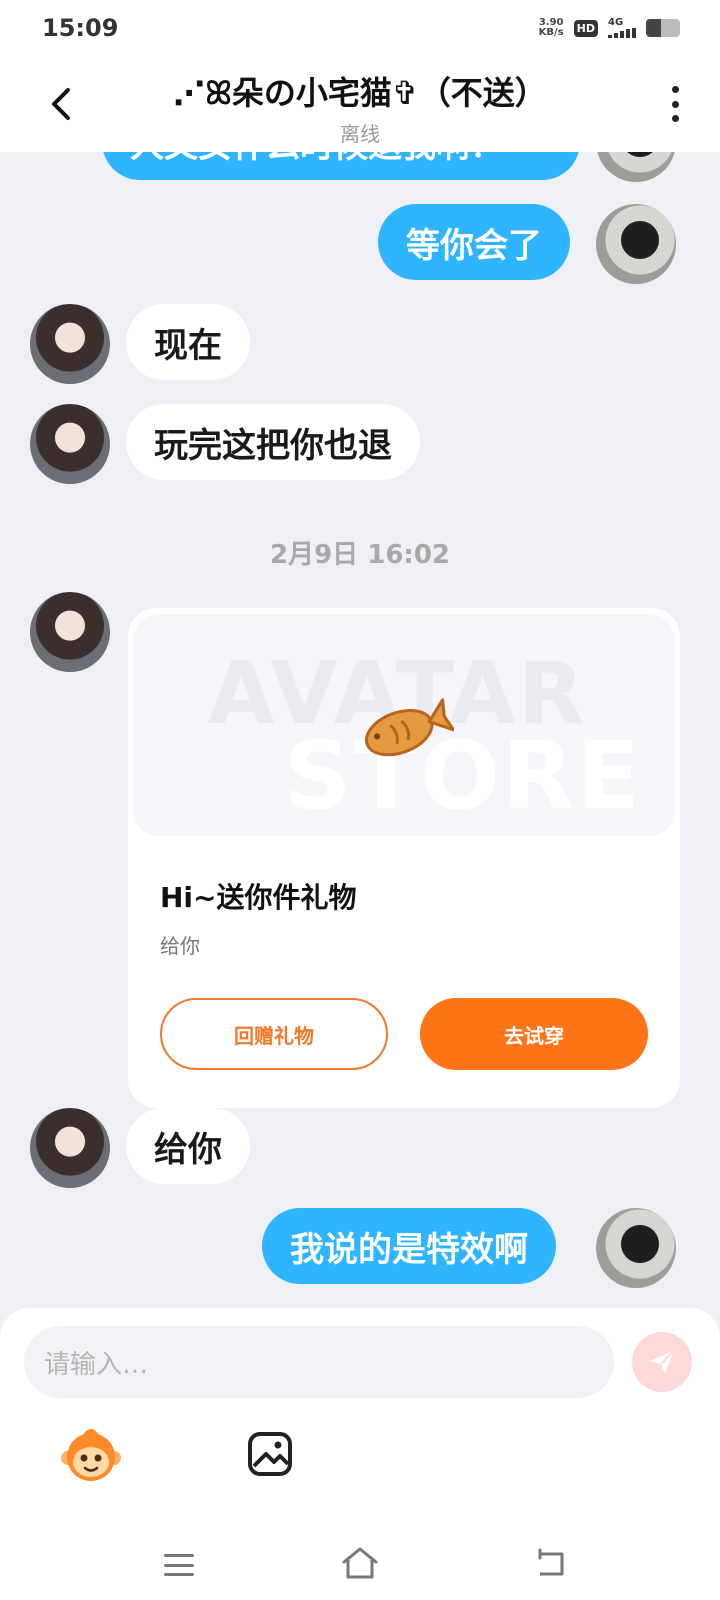 This screenshot has height=1600, width=720. What do you see at coordinates (273, 442) in the screenshot?
I see `message-bubble-incoming: 玩完这把你也退` at bounding box center [273, 442].